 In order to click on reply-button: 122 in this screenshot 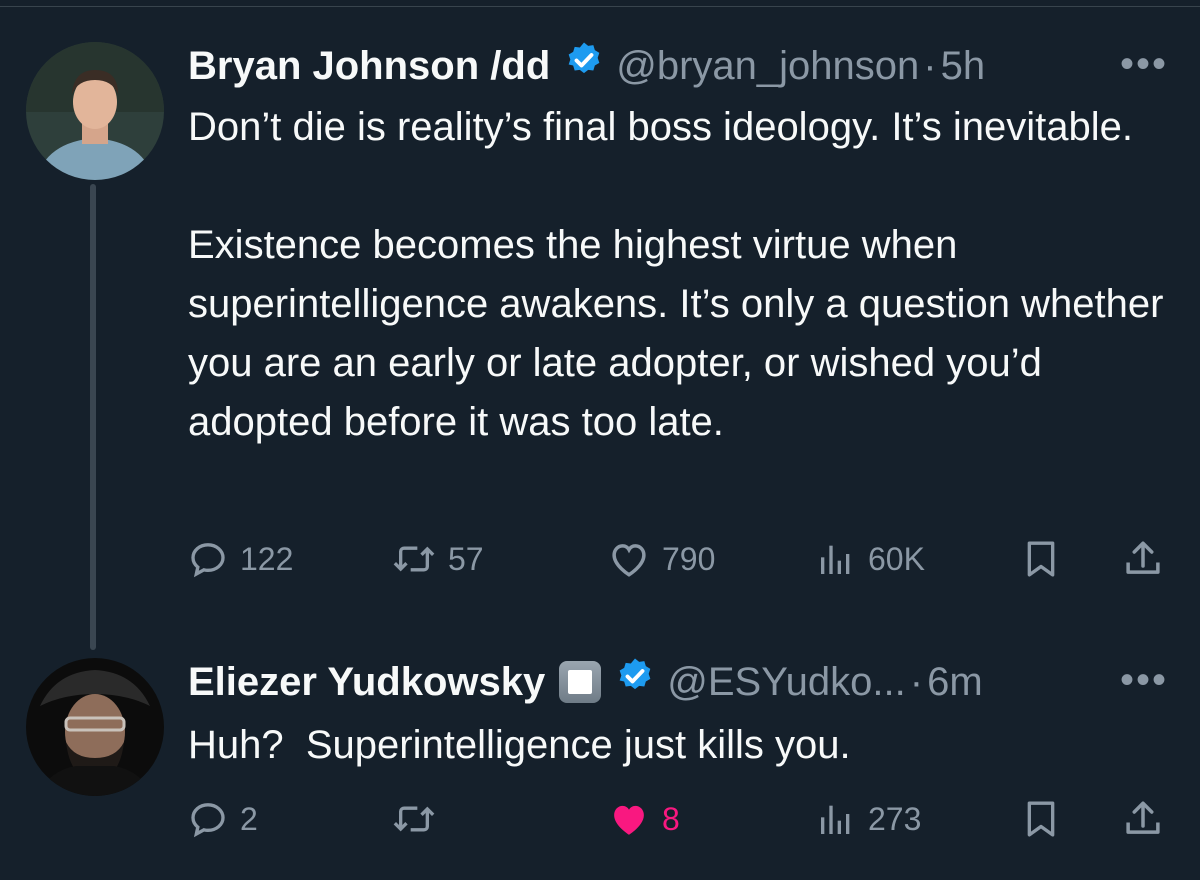, I will do `click(240, 559)`.